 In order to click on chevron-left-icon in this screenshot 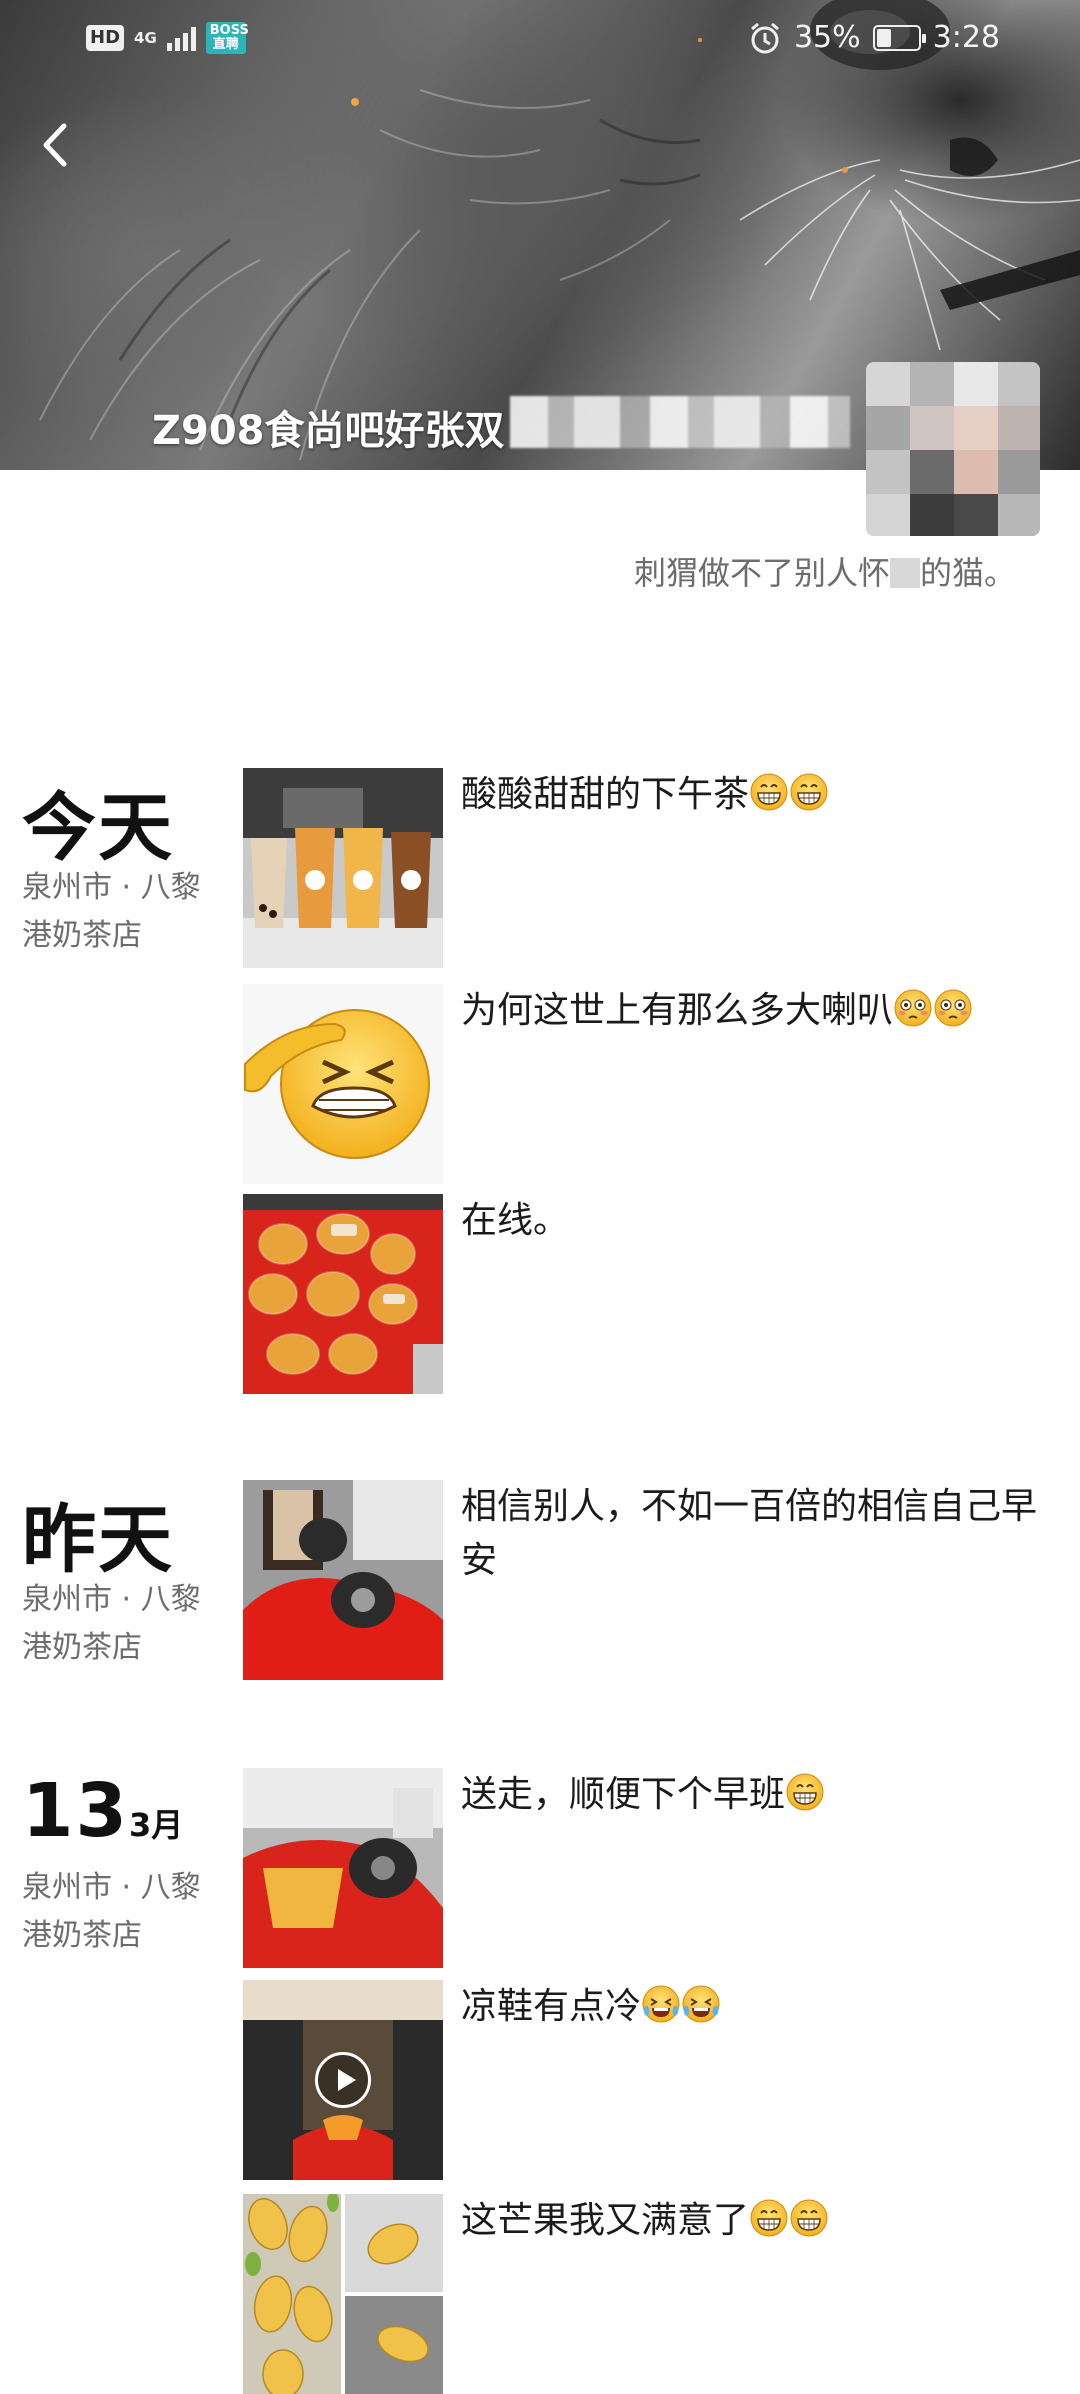, I will do `click(55, 145)`.